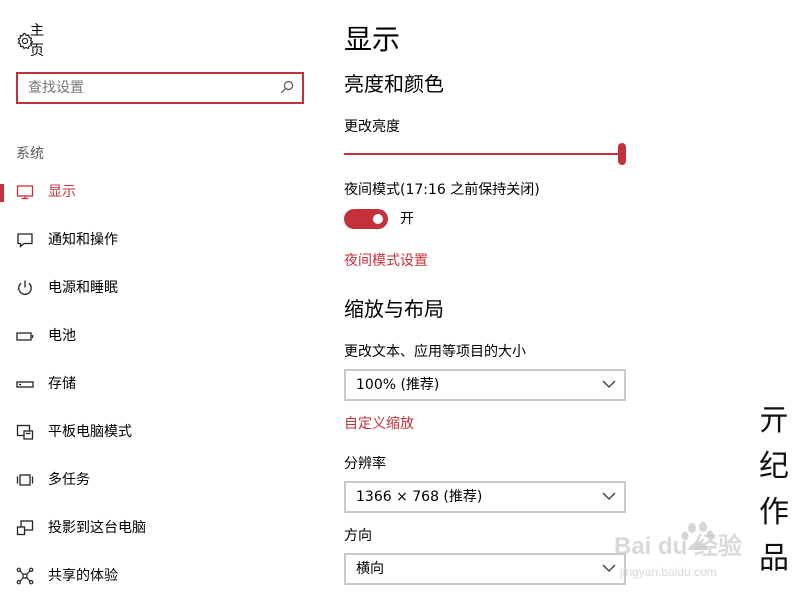 Image resolution: width=800 pixels, height=600 pixels. I want to click on search-icon, so click(287, 87).